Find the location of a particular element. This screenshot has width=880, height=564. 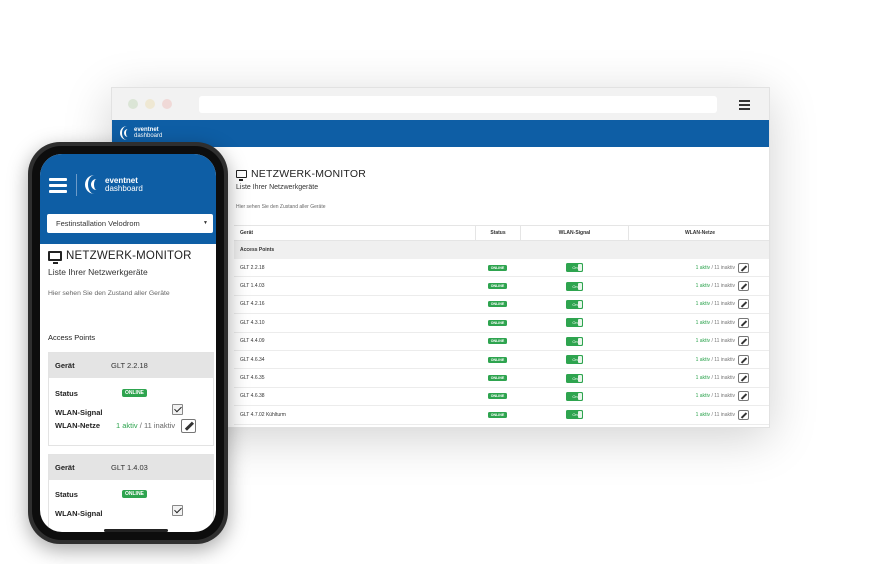

table-row: GLT 4.2.16 ONLINE On 1 aktiv / 11 inaktiv is located at coordinates (501, 305).